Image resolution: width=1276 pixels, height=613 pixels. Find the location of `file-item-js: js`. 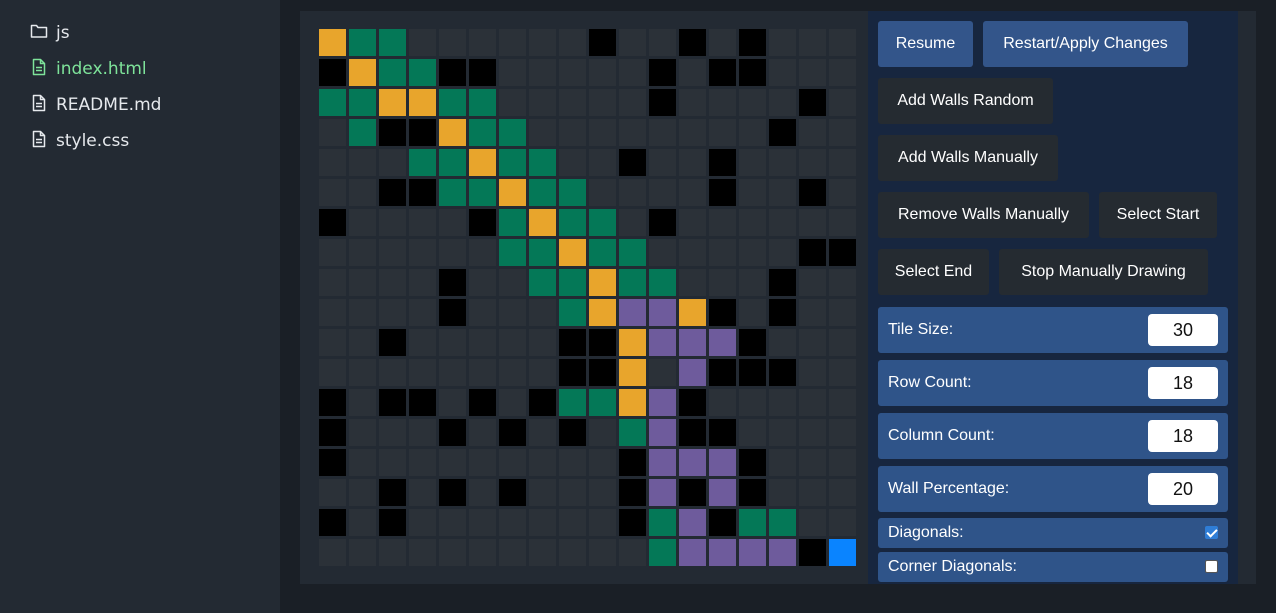

file-item-js: js is located at coordinates (50, 33).